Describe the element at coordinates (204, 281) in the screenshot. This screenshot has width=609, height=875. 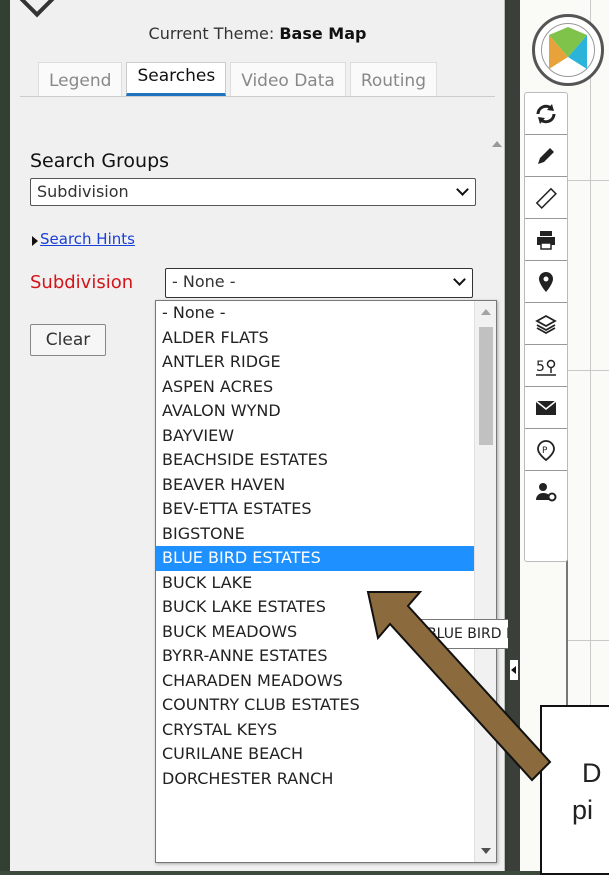
I see `subdivision-value: - None -` at that location.